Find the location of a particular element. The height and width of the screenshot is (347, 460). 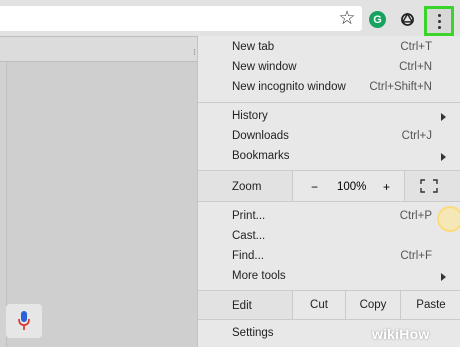

menu-item-shortcut: Ctrl+N is located at coordinates (415, 67).